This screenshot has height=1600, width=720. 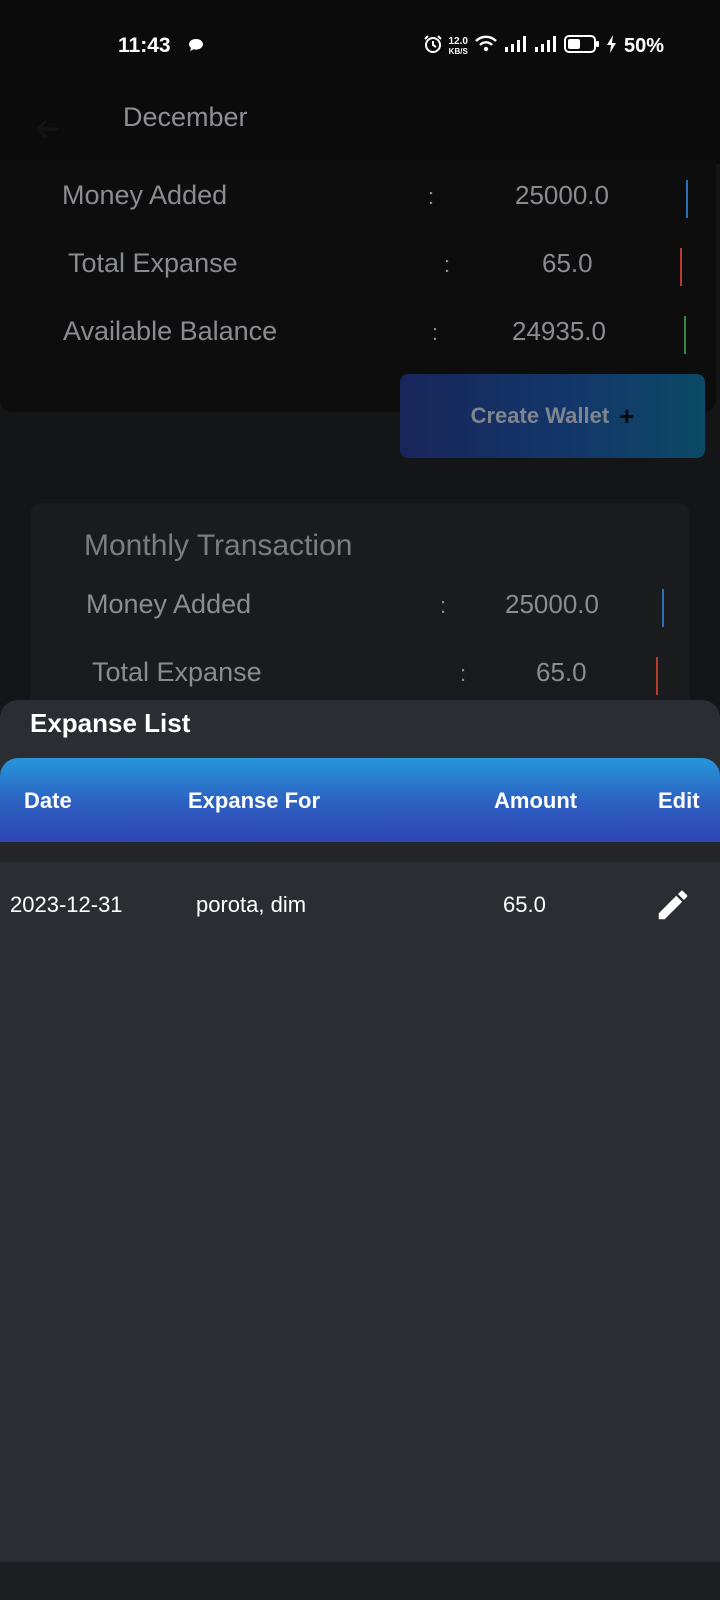 I want to click on summary-value: 24935.0, so click(x=559, y=331).